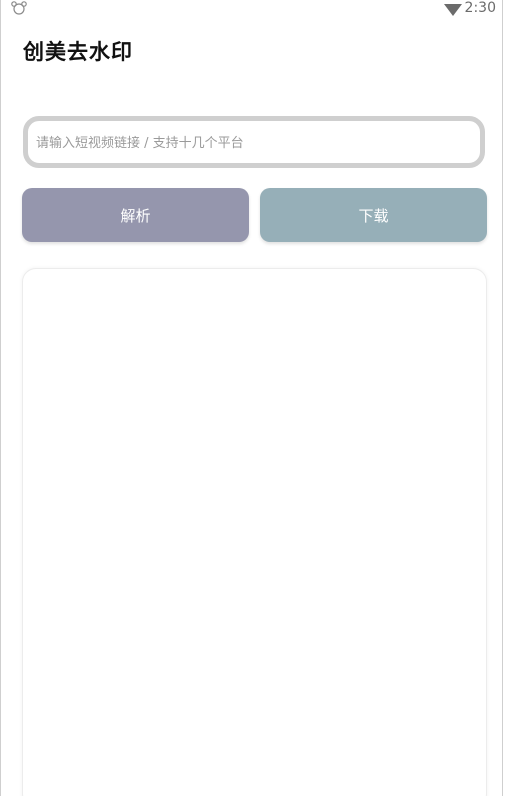 Image resolution: width=505 pixels, height=796 pixels. I want to click on video-link-input, so click(256, 143).